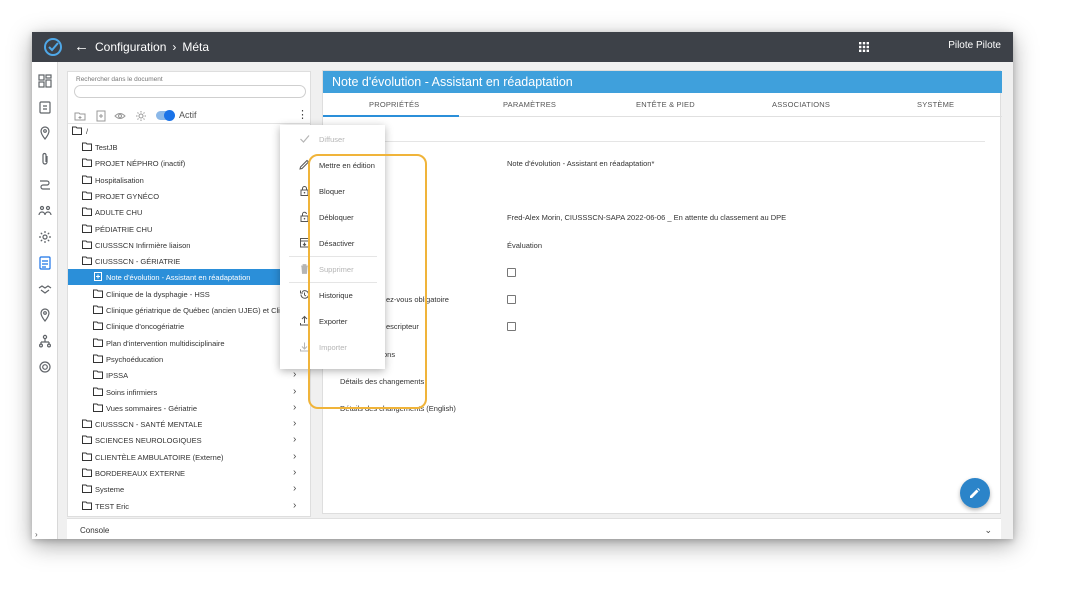  I want to click on settings-gear-icon, so click(45, 237).